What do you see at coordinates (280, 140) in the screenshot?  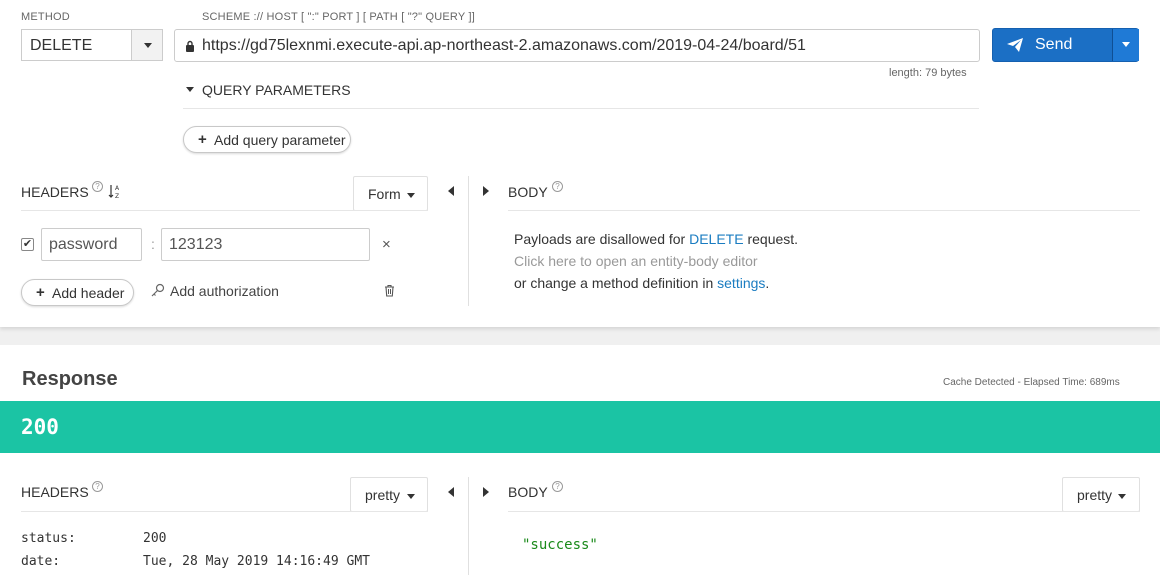 I see `add-query-param-label: Add query parameter` at bounding box center [280, 140].